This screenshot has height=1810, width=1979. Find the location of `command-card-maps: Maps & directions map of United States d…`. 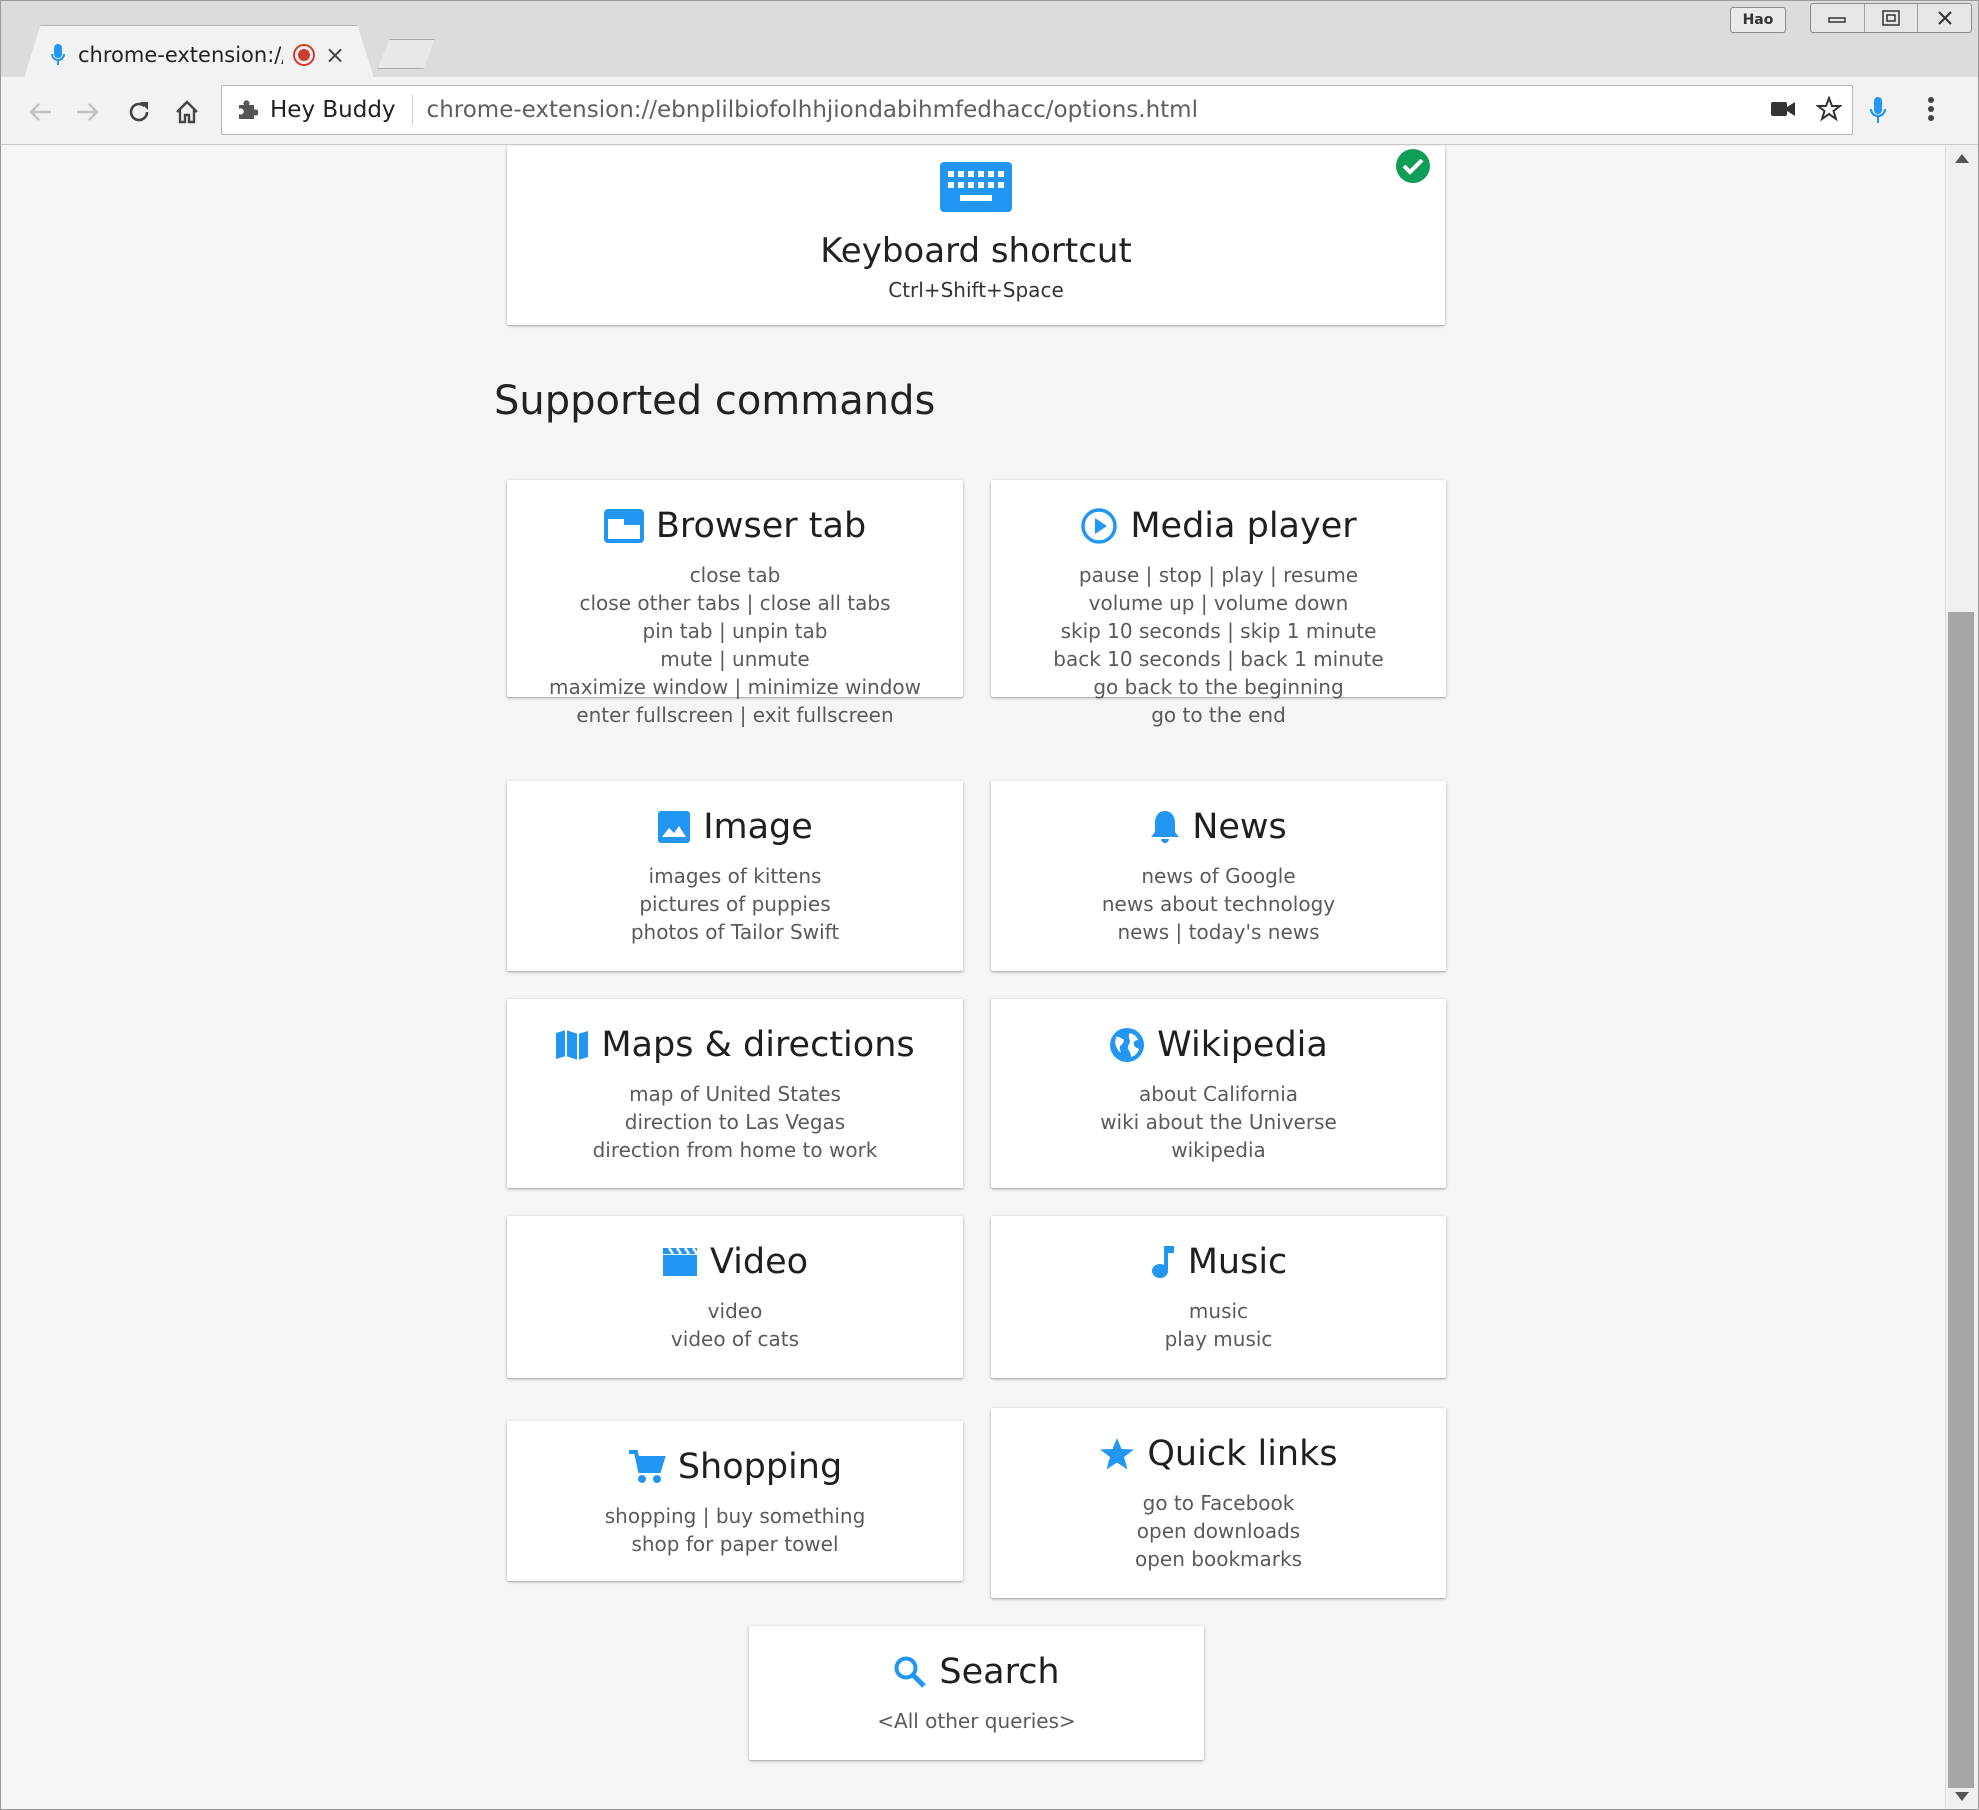

command-card-maps: Maps & directions map of United States d… is located at coordinates (735, 1093).